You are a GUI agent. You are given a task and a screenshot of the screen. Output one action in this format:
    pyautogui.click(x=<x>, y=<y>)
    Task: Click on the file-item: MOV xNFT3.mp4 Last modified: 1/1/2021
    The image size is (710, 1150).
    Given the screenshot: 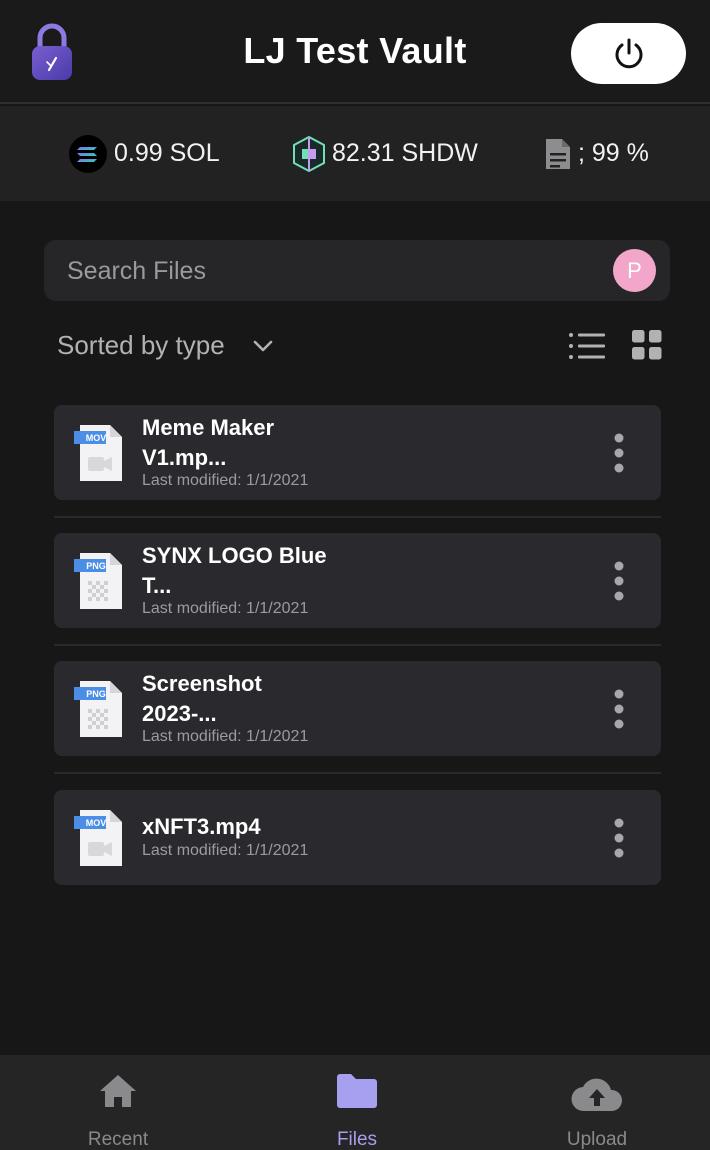 What is the action you would take?
    pyautogui.click(x=357, y=837)
    